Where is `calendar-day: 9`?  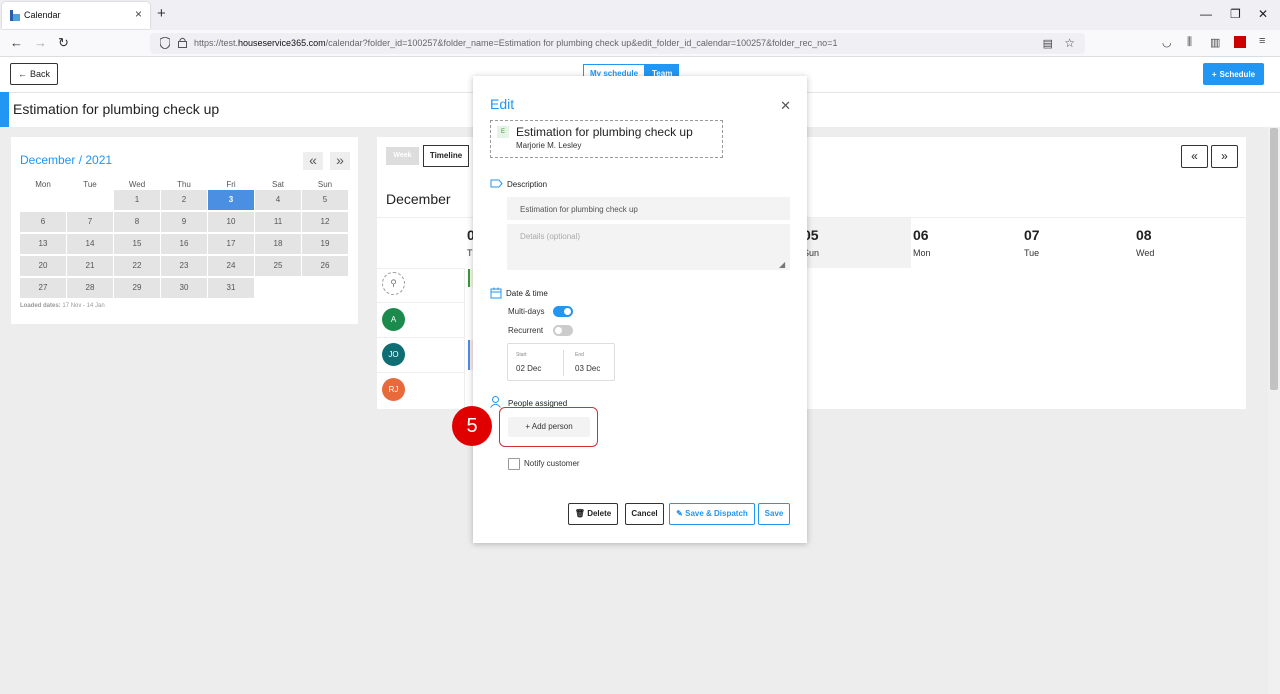
calendar-day: 9 is located at coordinates (184, 222).